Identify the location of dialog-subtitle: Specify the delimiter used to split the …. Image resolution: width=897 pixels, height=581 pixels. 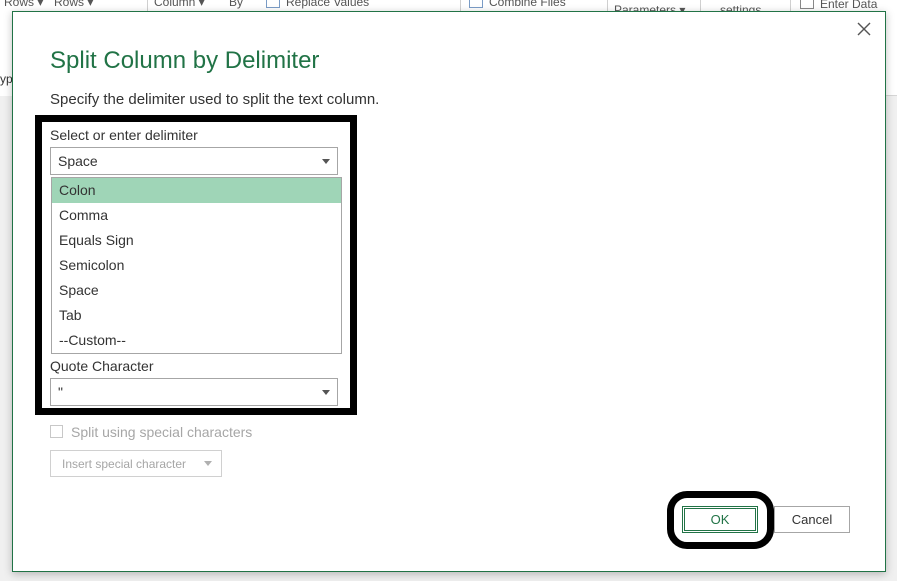
(215, 99).